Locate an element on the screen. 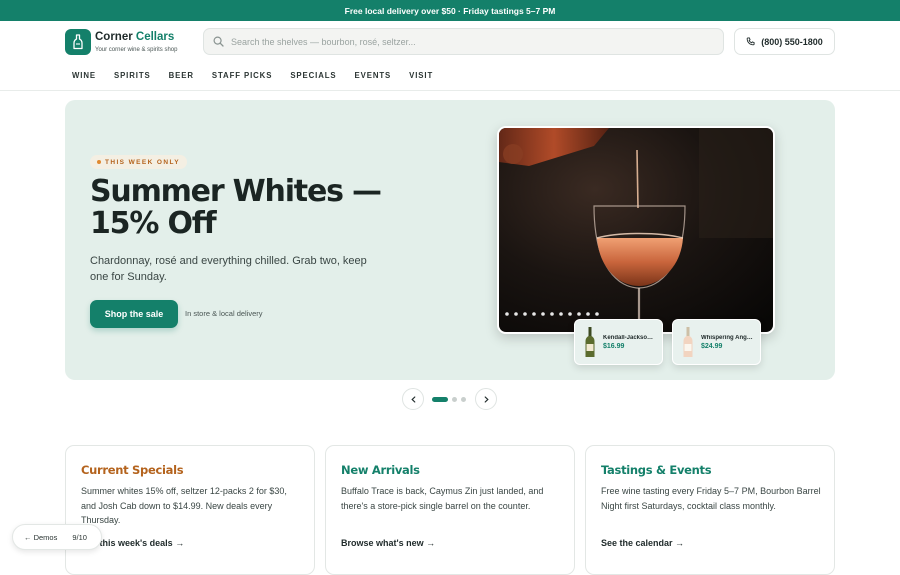 The image size is (900, 575). product-card: Whispering Angel Rosé $24.99 is located at coordinates (716, 342).